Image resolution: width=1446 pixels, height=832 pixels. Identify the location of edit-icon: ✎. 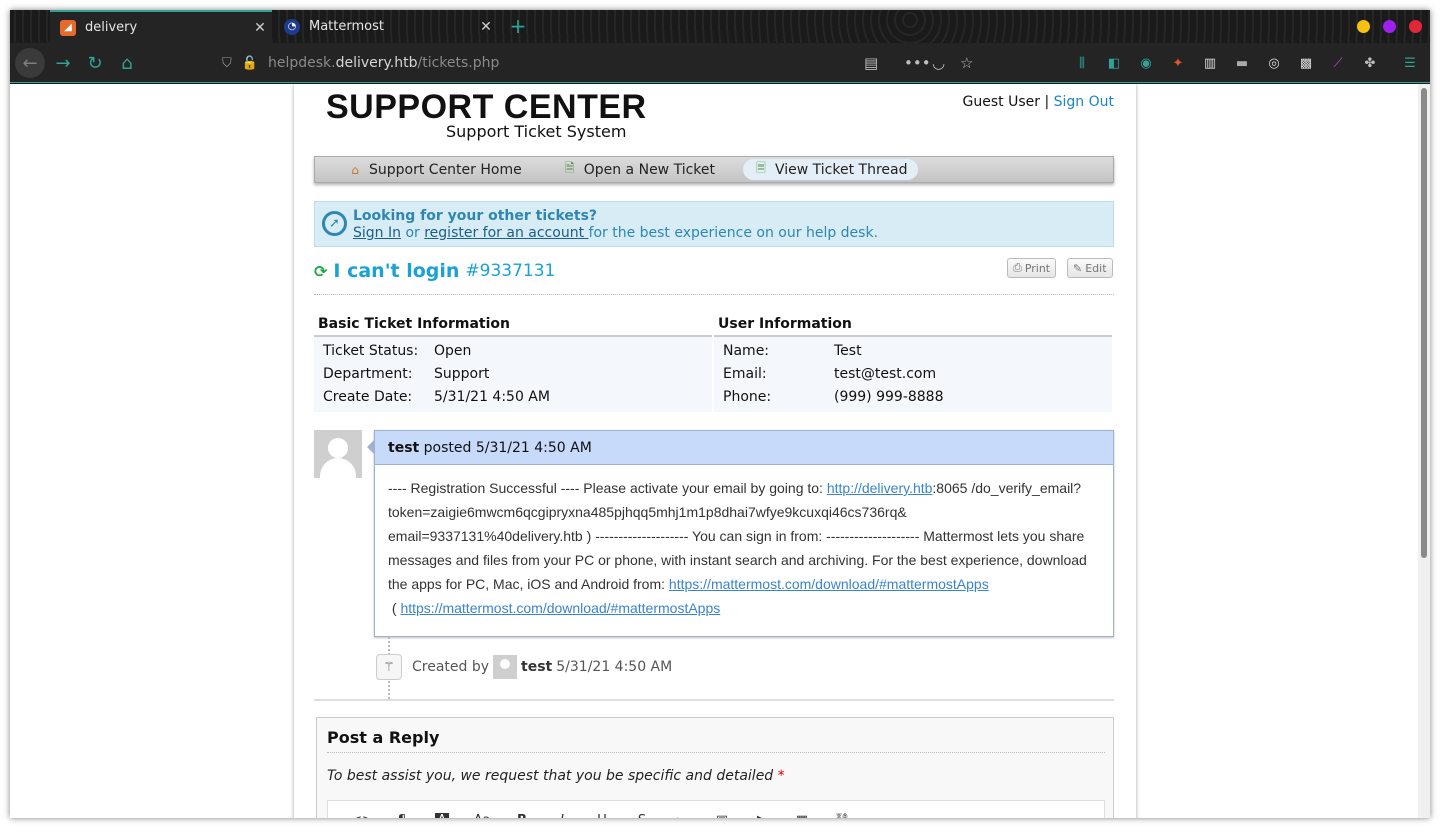
(1078, 268).